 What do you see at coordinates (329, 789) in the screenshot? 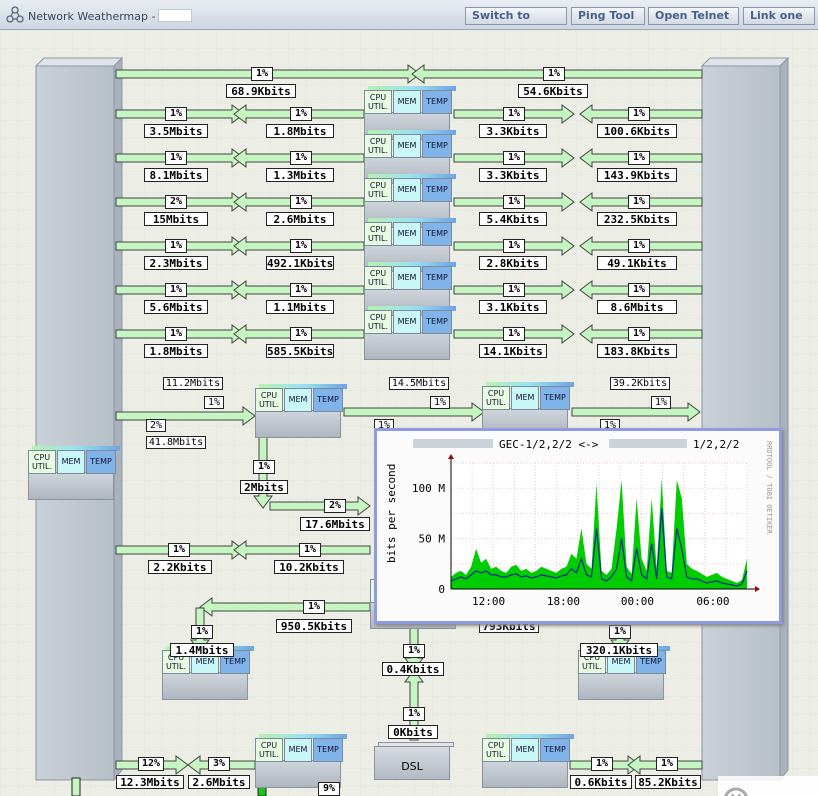
I see `link-percent: 9%` at bounding box center [329, 789].